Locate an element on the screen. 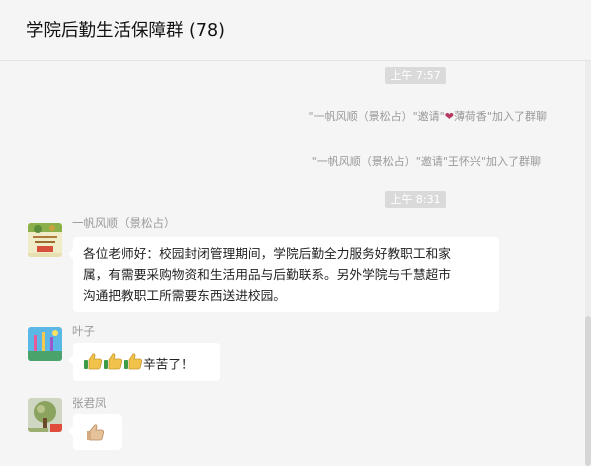  sender-name: 叶子 is located at coordinates (83, 331).